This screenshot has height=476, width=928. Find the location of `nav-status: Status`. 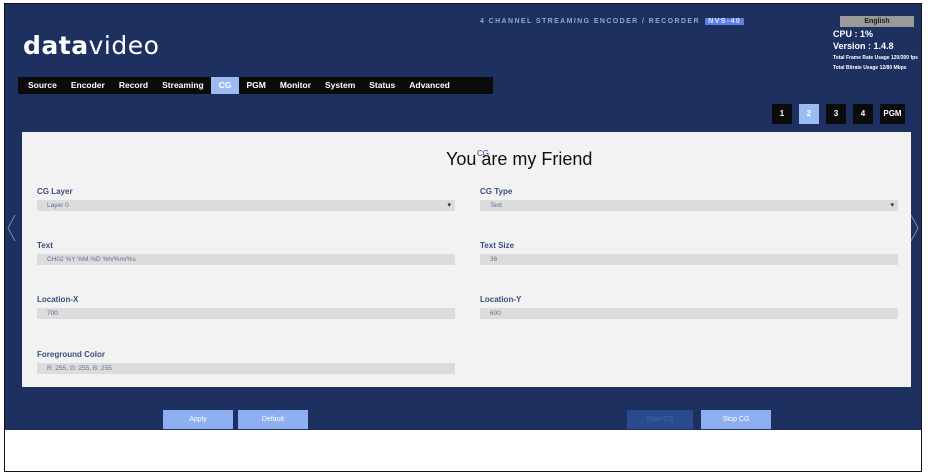

nav-status: Status is located at coordinates (382, 85).